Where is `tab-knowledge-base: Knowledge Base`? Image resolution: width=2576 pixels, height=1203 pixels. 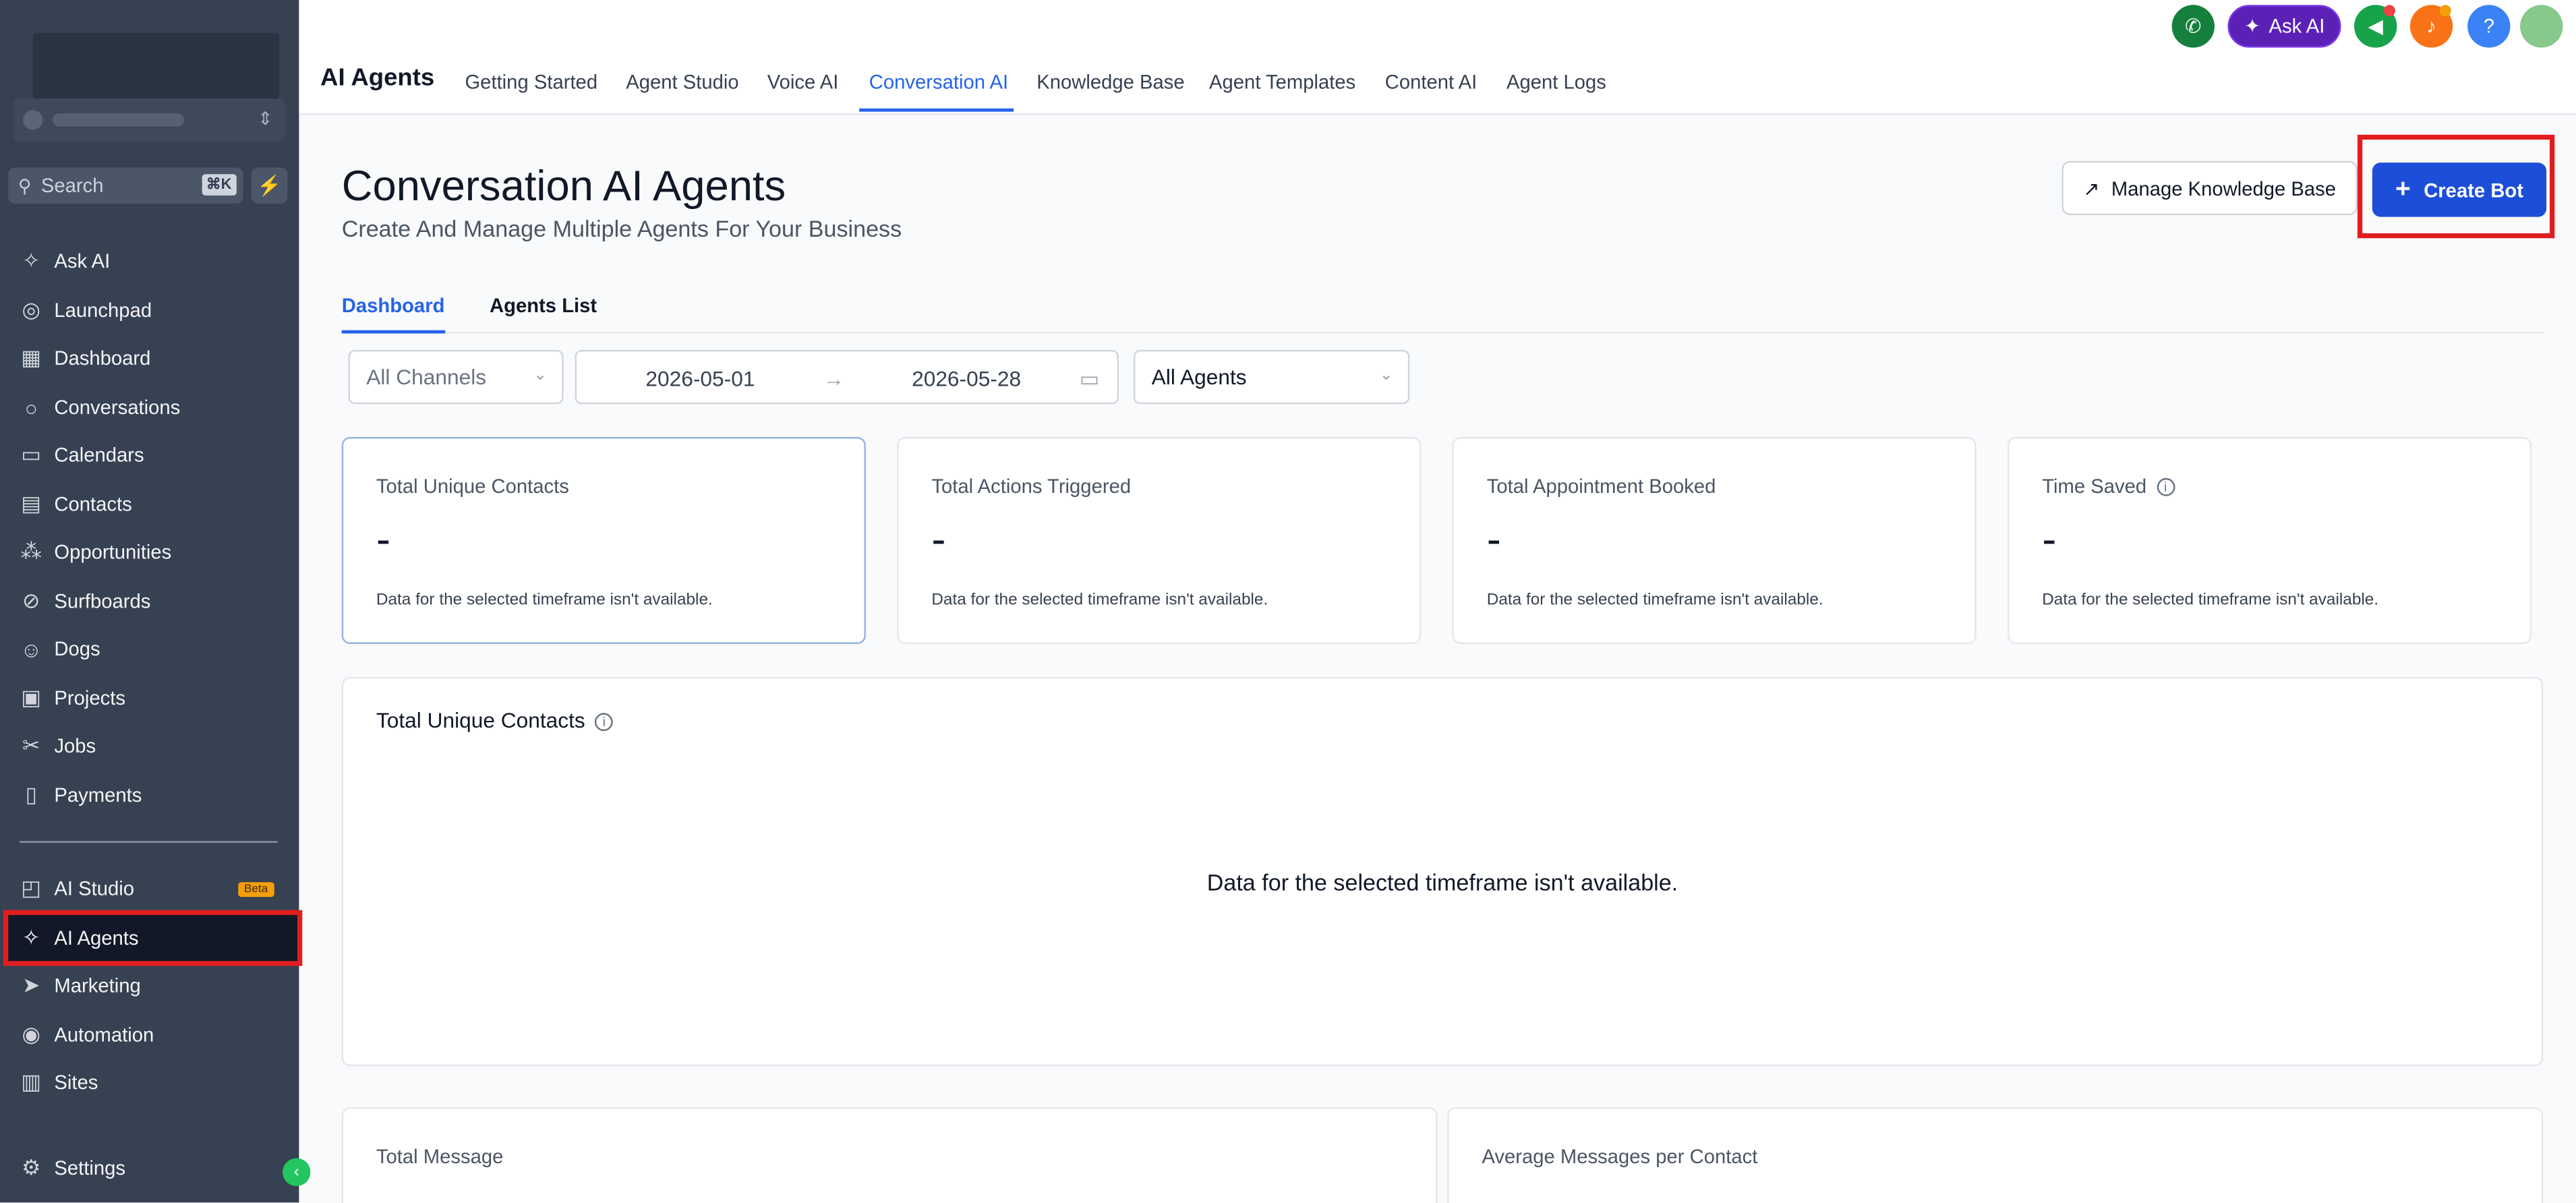 tab-knowledge-base: Knowledge Base is located at coordinates (1110, 91).